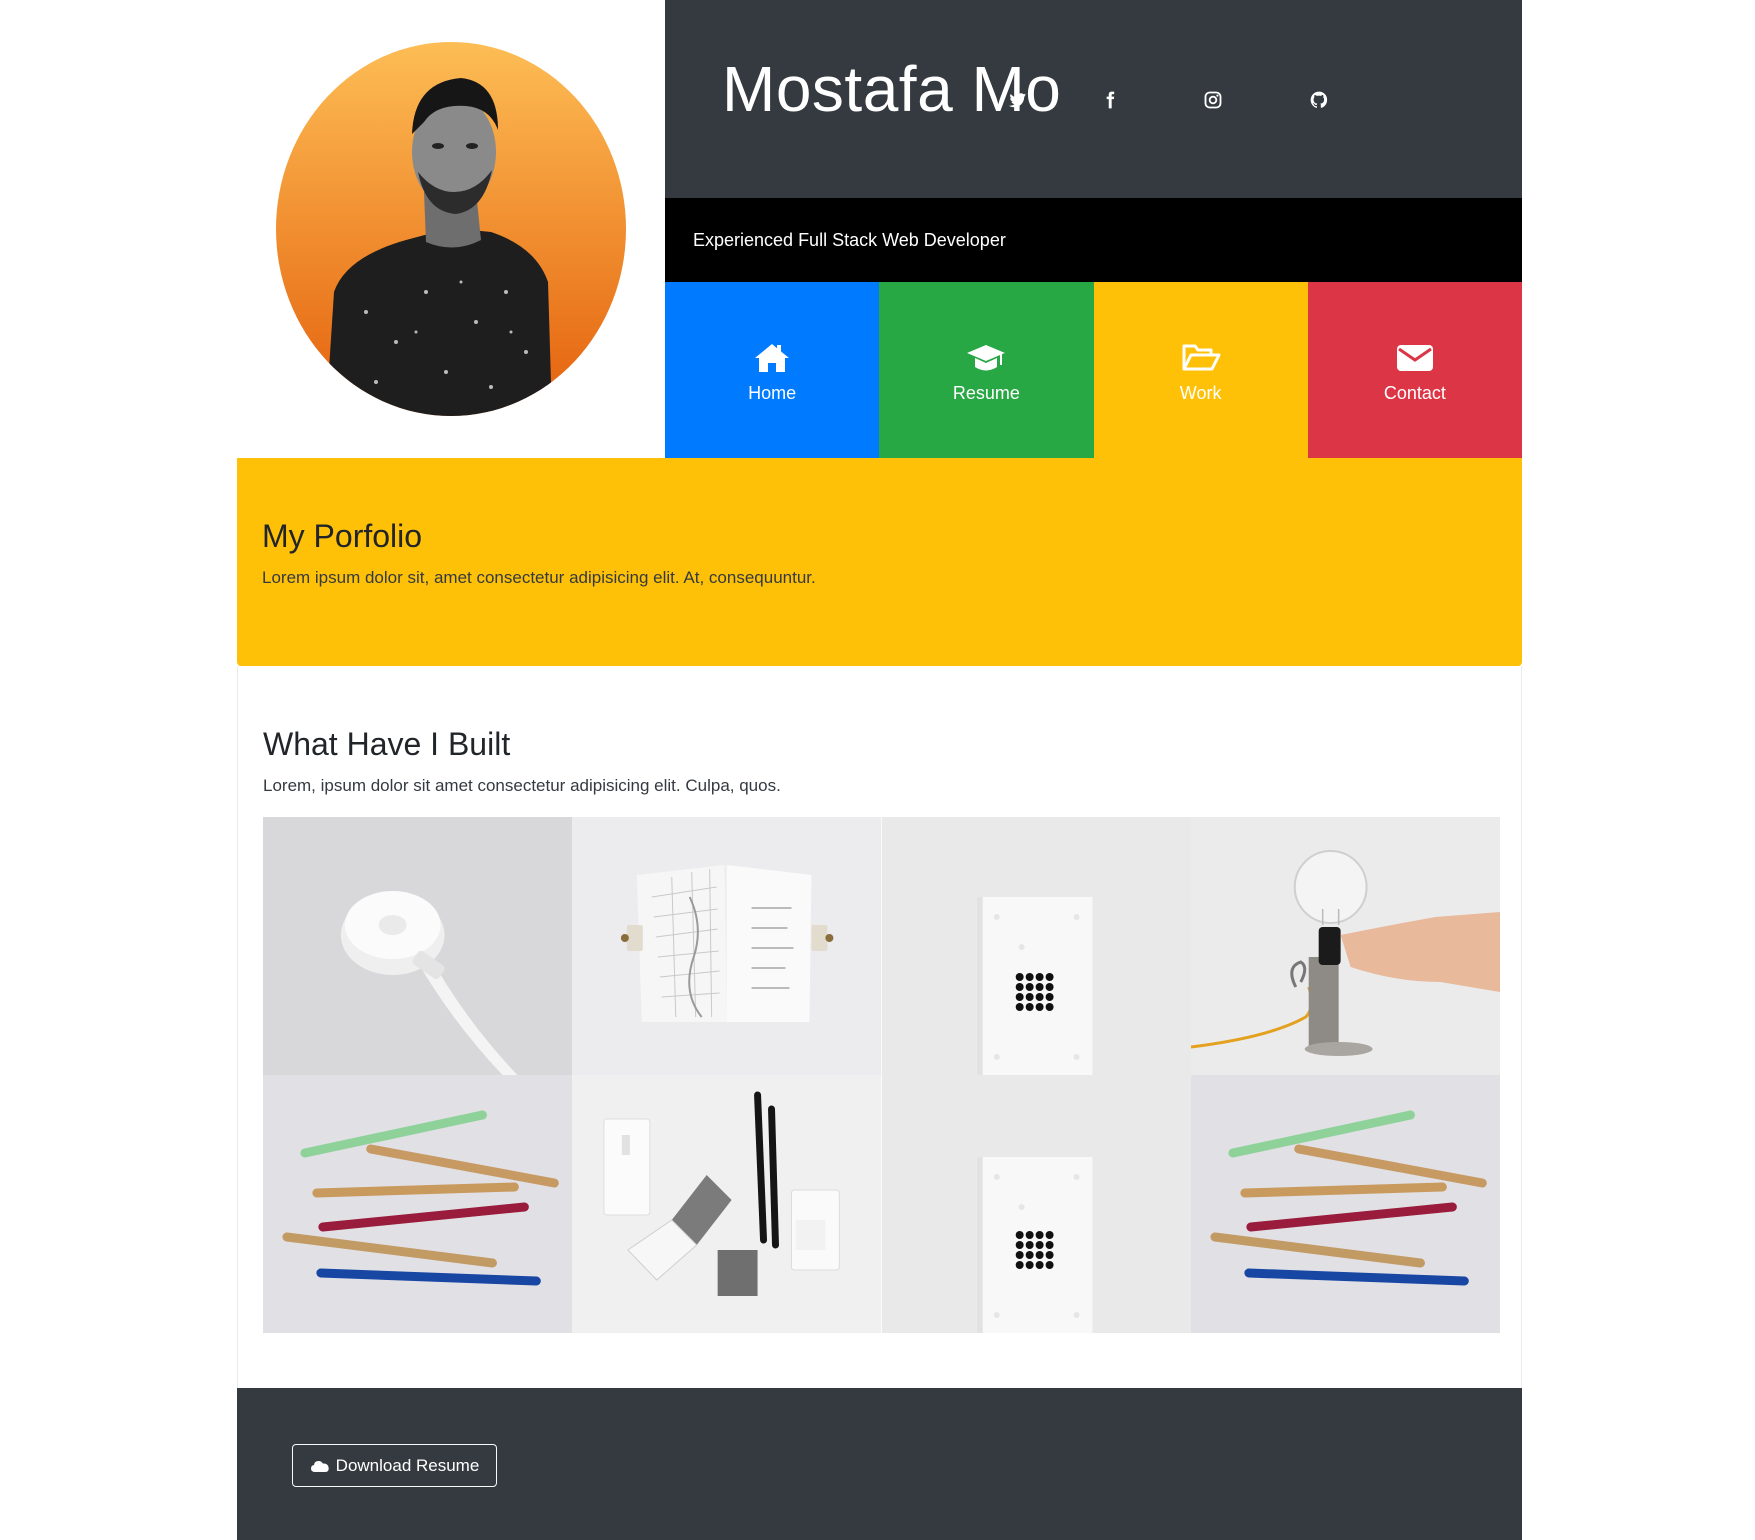 This screenshot has width=1755, height=1540. Describe the element at coordinates (1345, 946) in the screenshot. I see `light-bulb-lamp-image` at that location.